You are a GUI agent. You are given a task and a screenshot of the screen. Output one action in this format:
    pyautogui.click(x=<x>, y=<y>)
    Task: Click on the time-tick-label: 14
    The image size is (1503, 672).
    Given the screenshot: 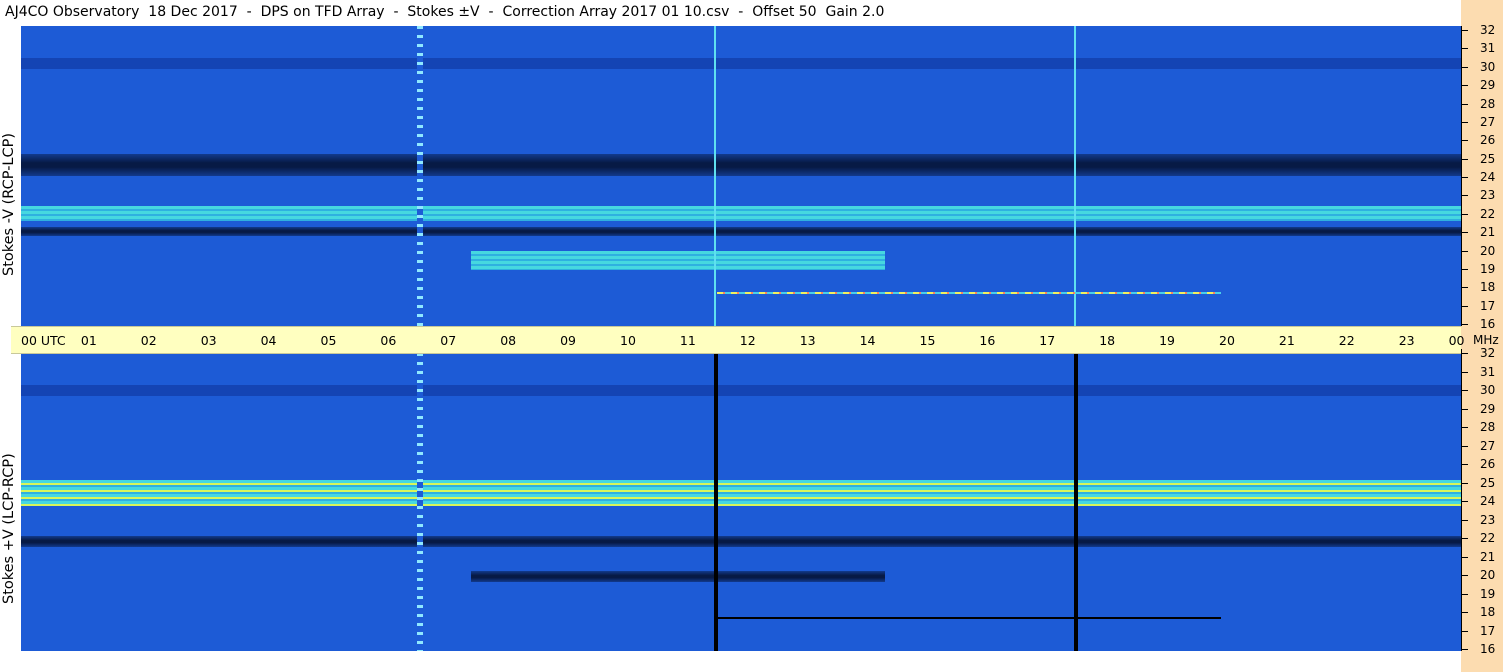 What is the action you would take?
    pyautogui.click(x=867, y=340)
    